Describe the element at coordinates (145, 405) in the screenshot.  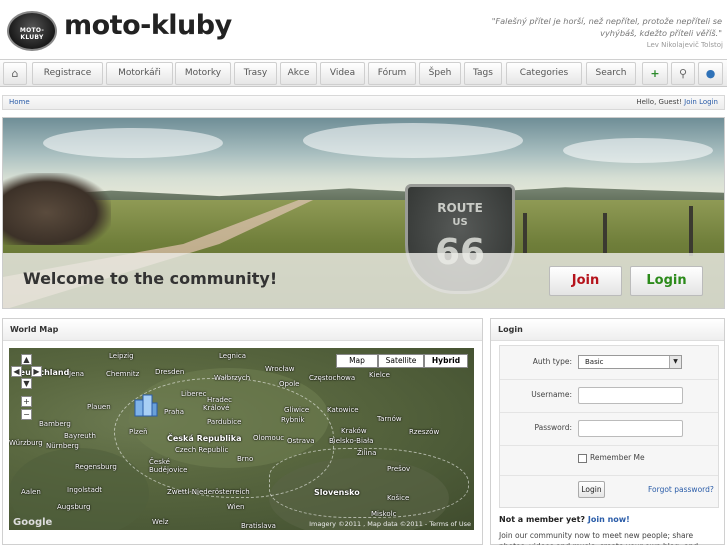
I see `building-marker-icon` at that location.